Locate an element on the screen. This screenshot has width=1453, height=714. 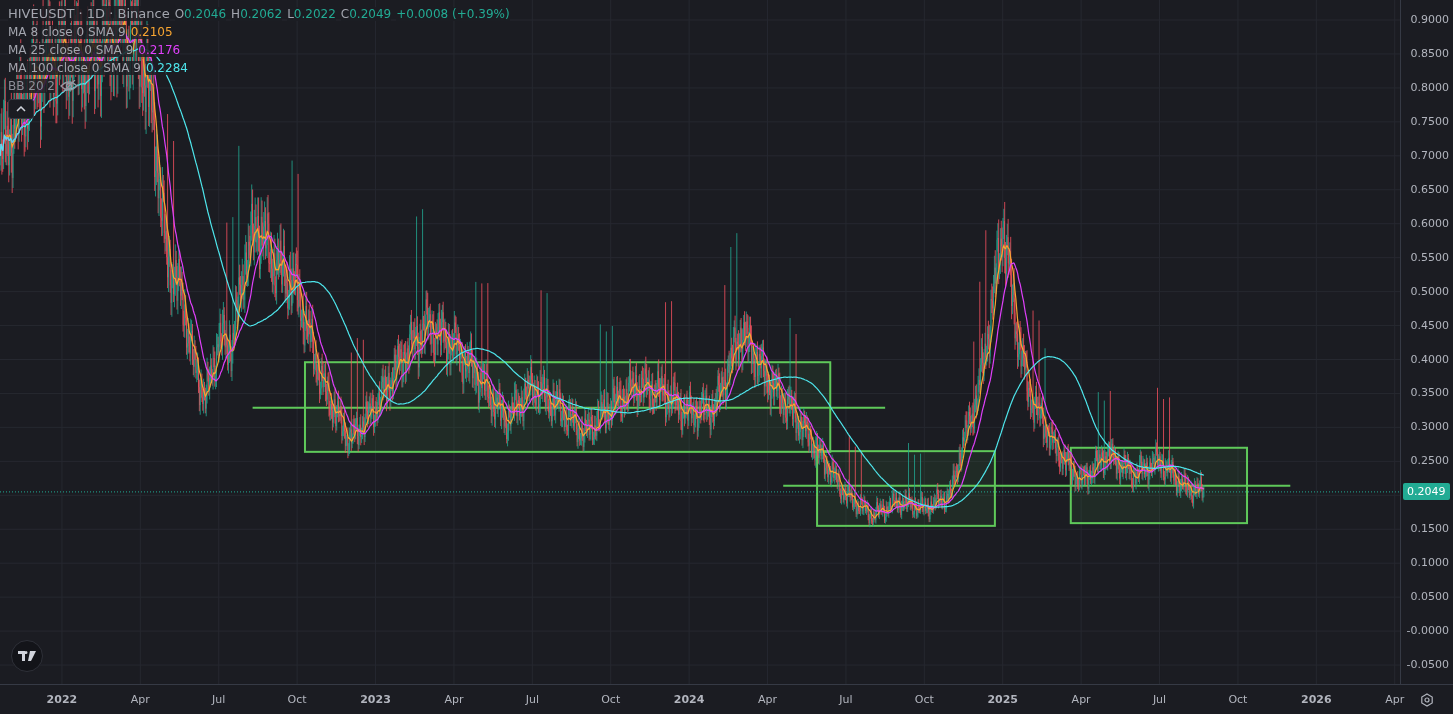
collapse-button is located at coordinates (21, 109).